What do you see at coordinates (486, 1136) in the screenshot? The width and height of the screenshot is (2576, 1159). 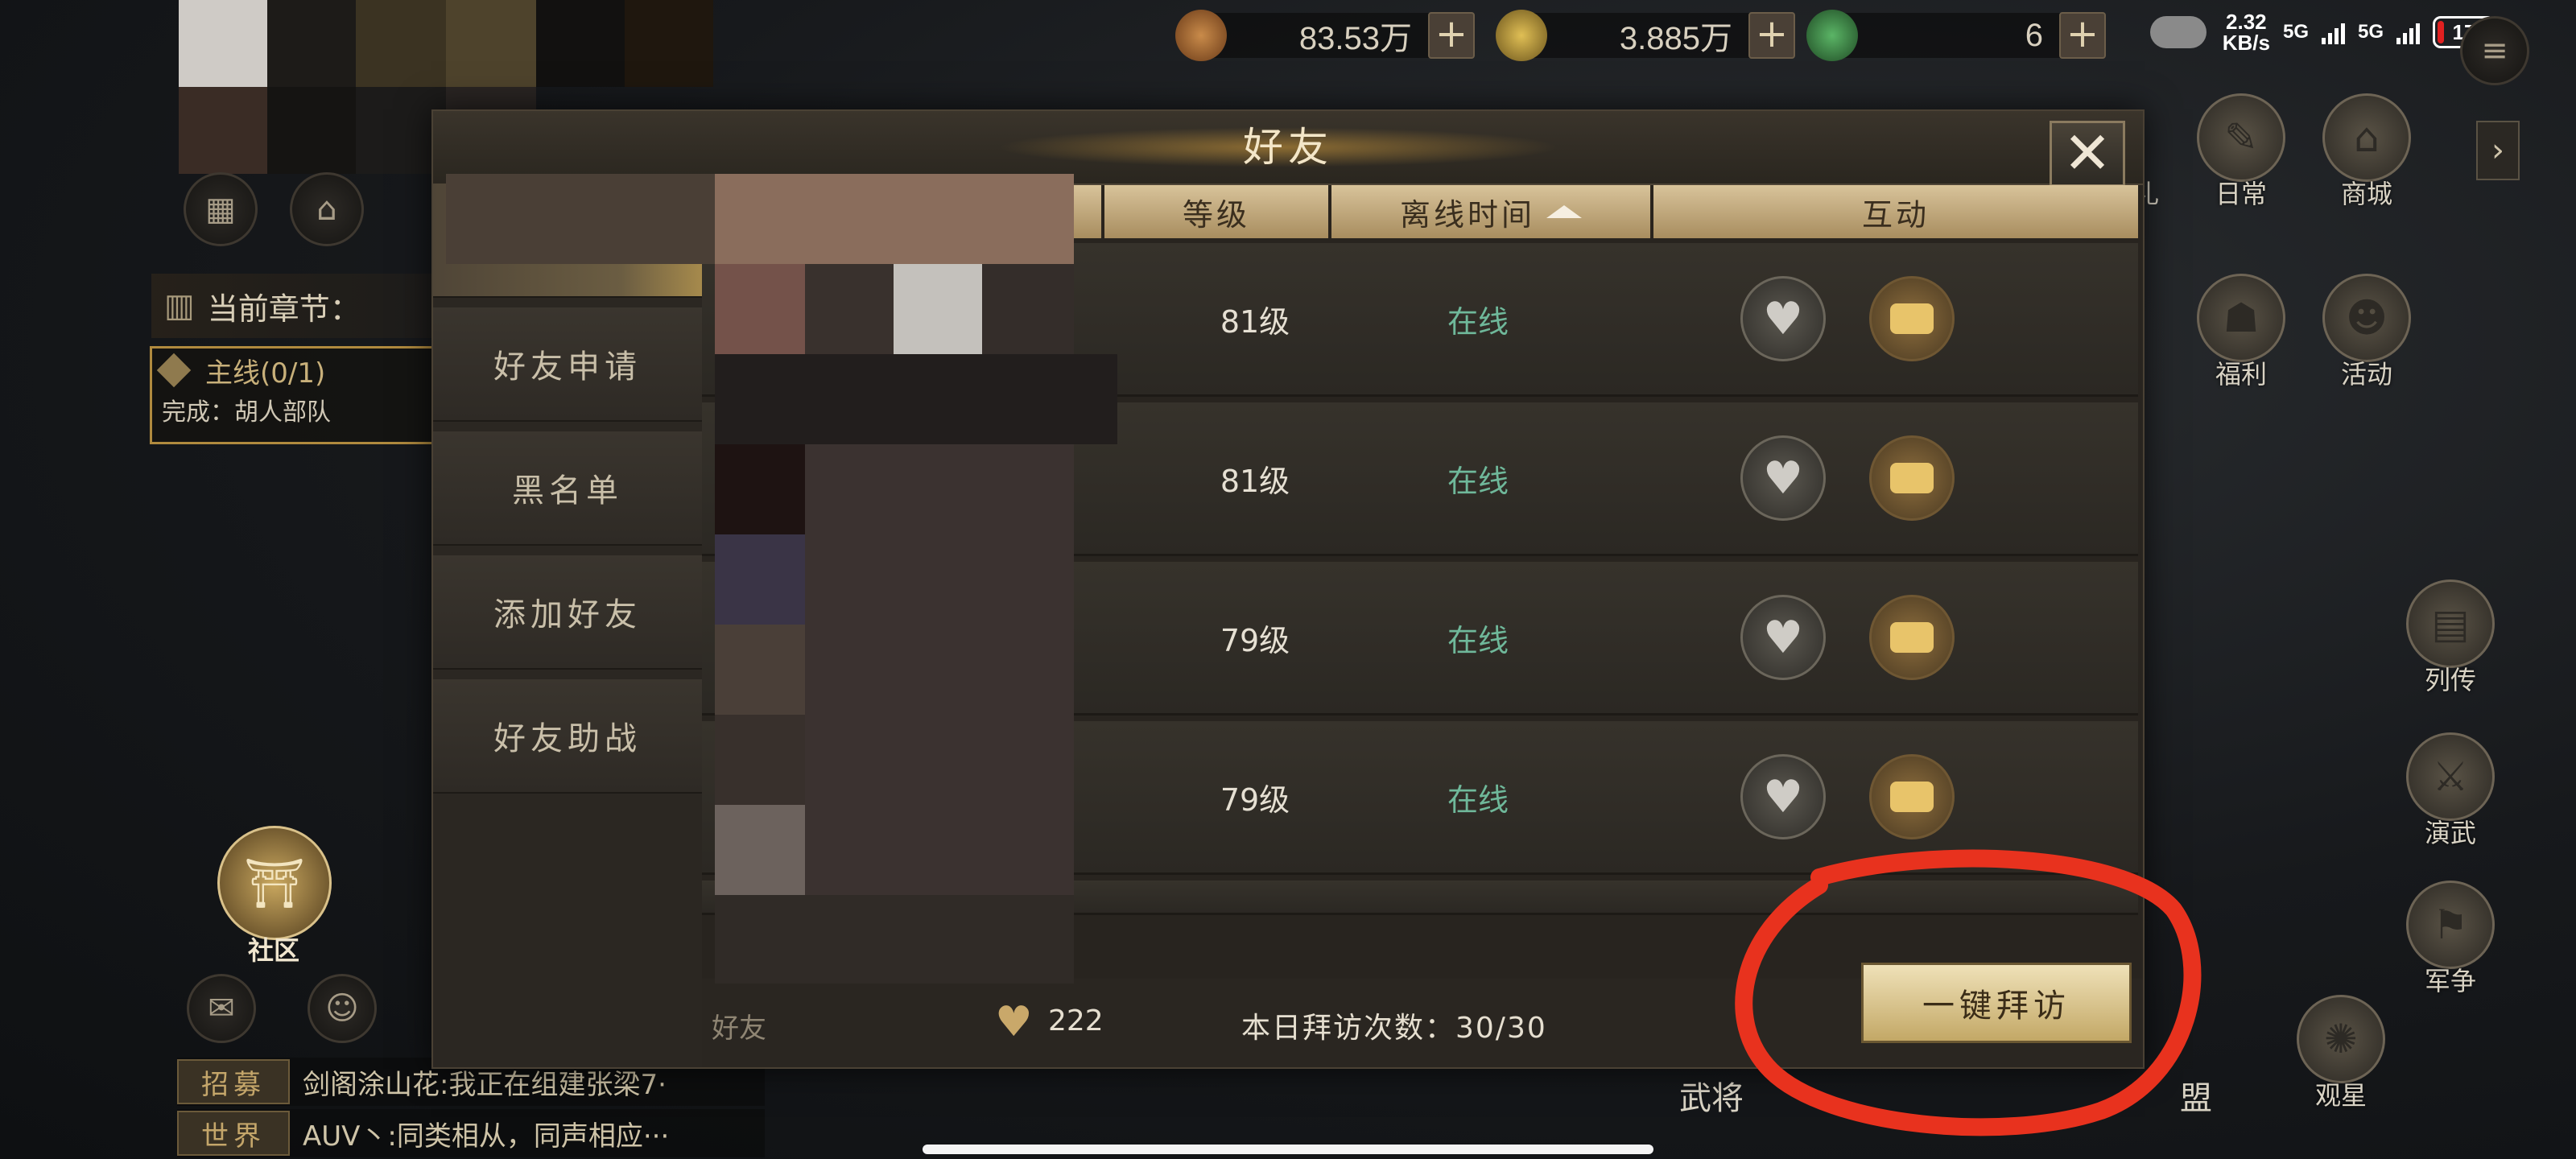 I see `chat-message: AUV丶:同类相从，同声相应···` at bounding box center [486, 1136].